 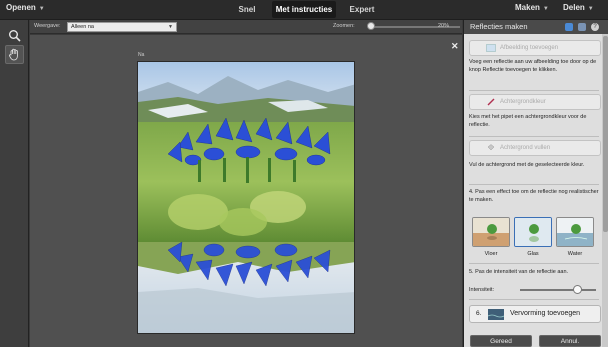 I want to click on panel-scrollbar, so click(x=605, y=190).